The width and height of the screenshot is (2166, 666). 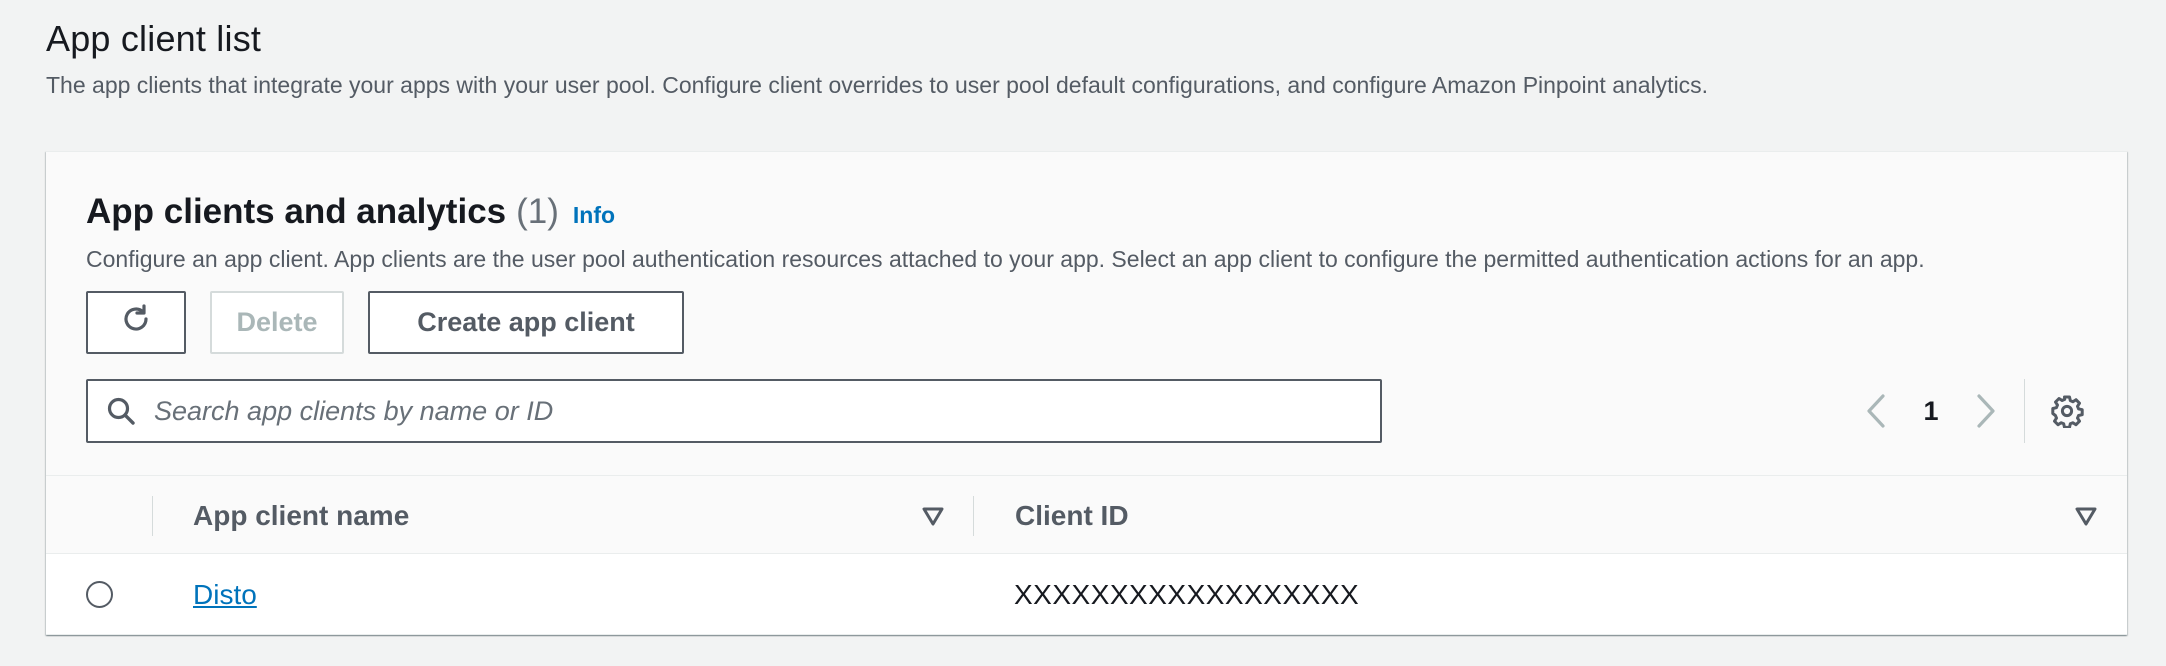 I want to click on panel-title: App clients and analytics, so click(x=296, y=211).